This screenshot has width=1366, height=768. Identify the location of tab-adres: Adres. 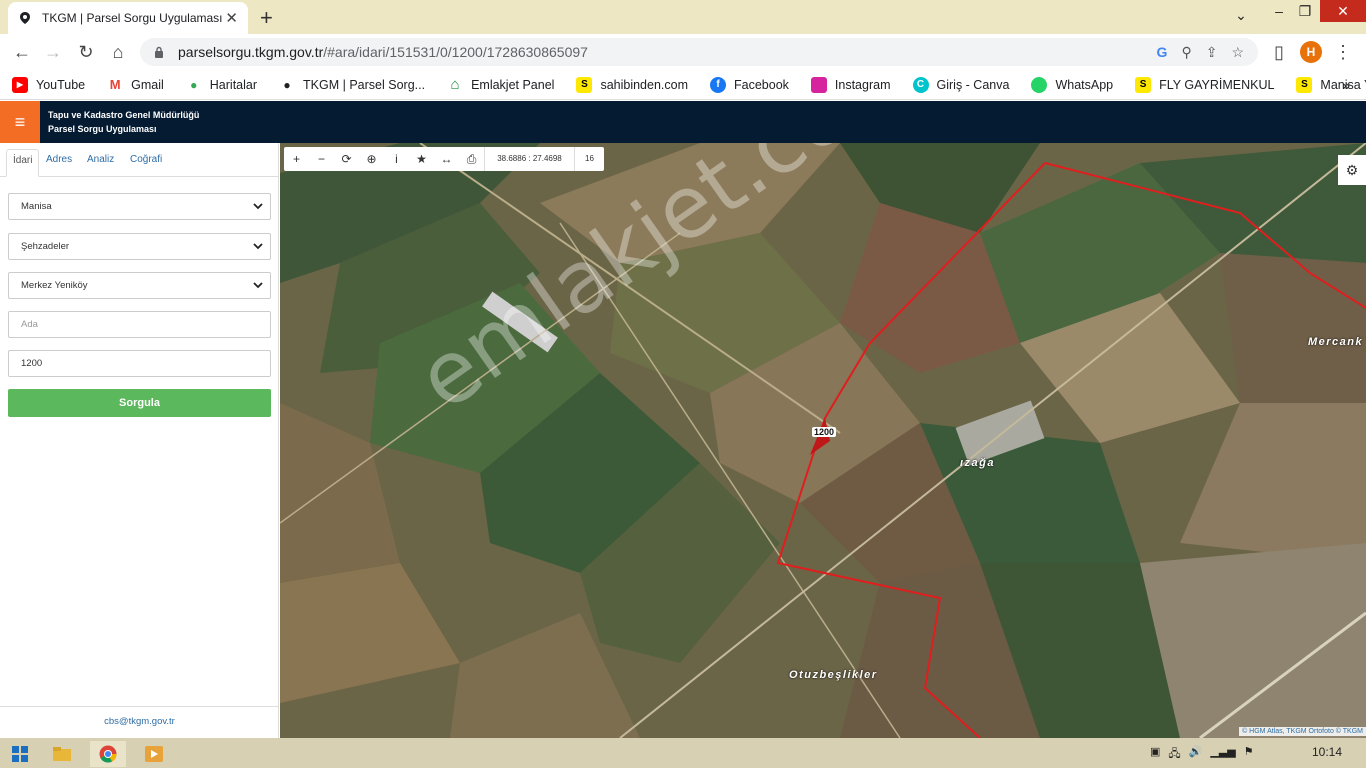
(59, 163).